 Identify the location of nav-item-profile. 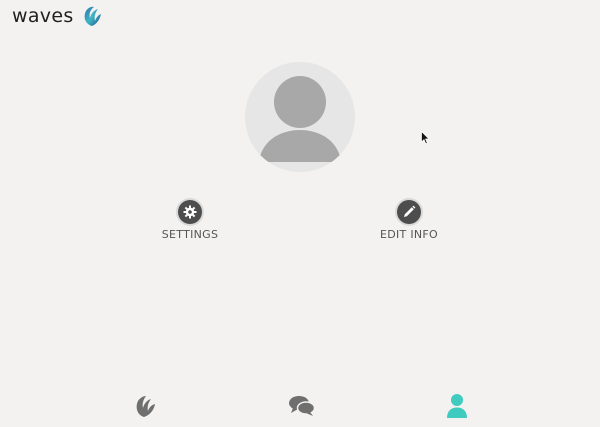
(457, 406).